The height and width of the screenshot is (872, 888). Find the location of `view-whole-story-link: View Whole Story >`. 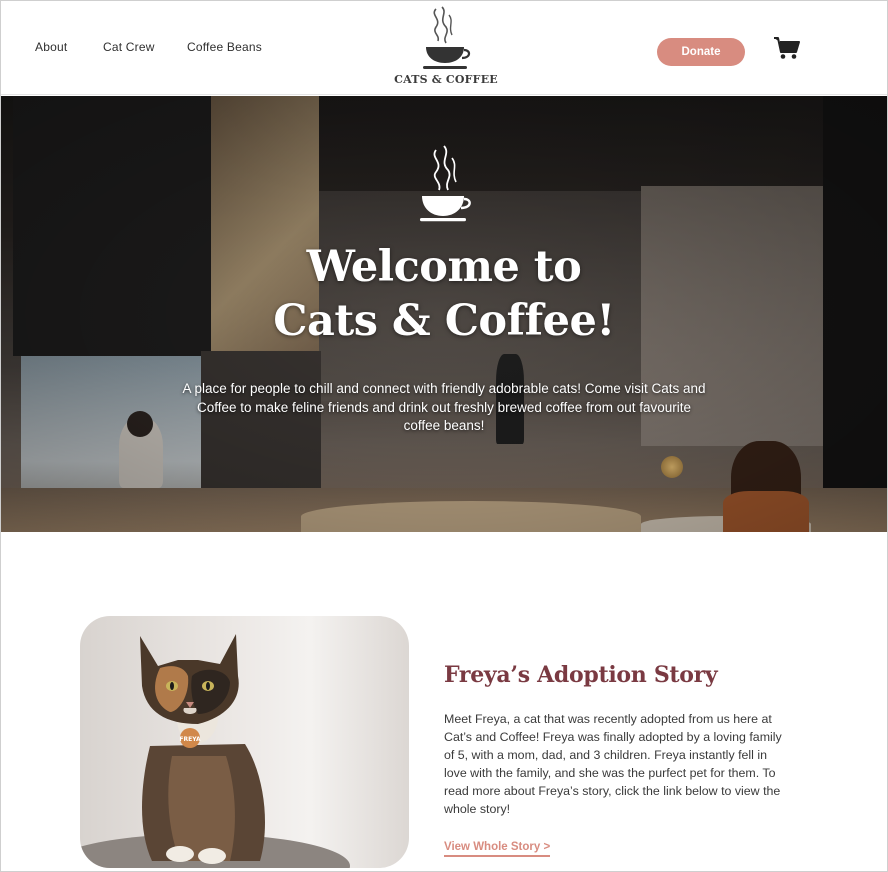

view-whole-story-link: View Whole Story > is located at coordinates (497, 849).